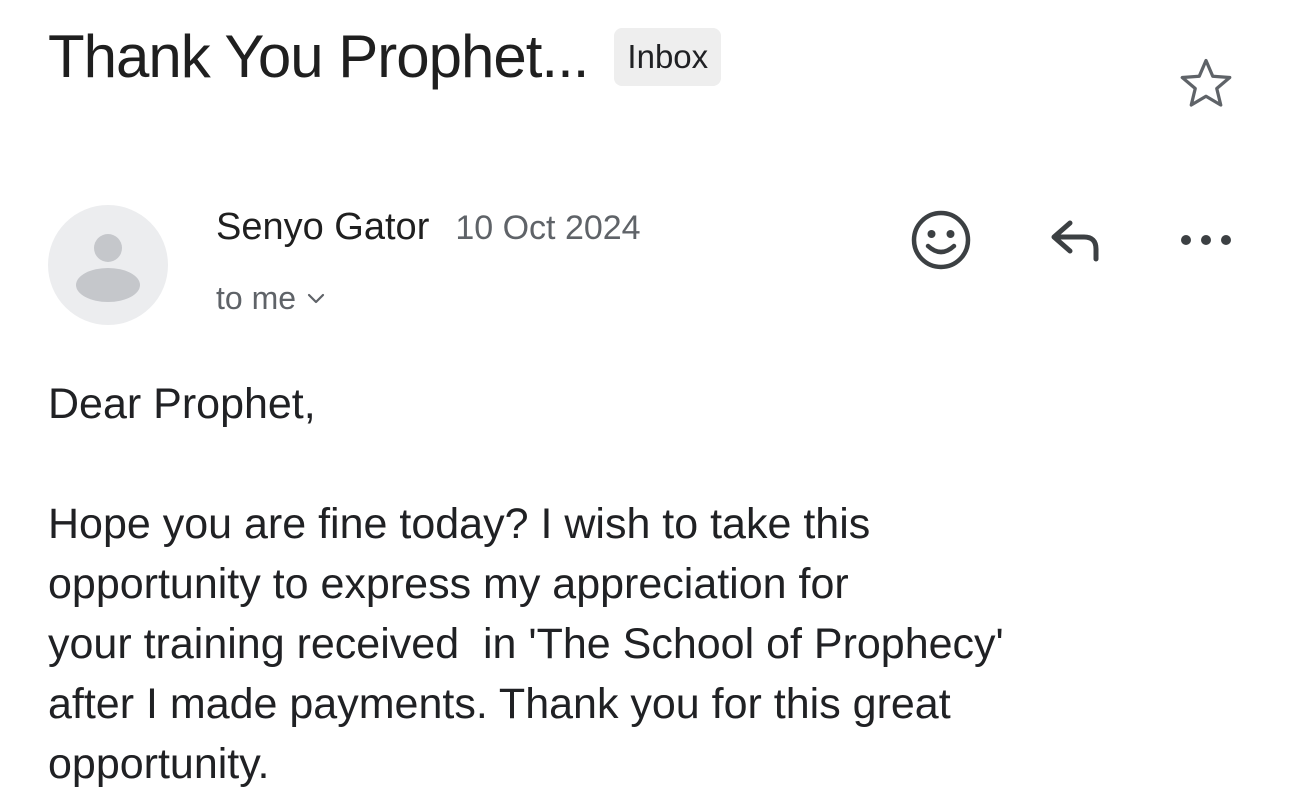 This screenshot has height=795, width=1290. I want to click on subject-row: Thank You Prophet... Inbox, so click(385, 56).